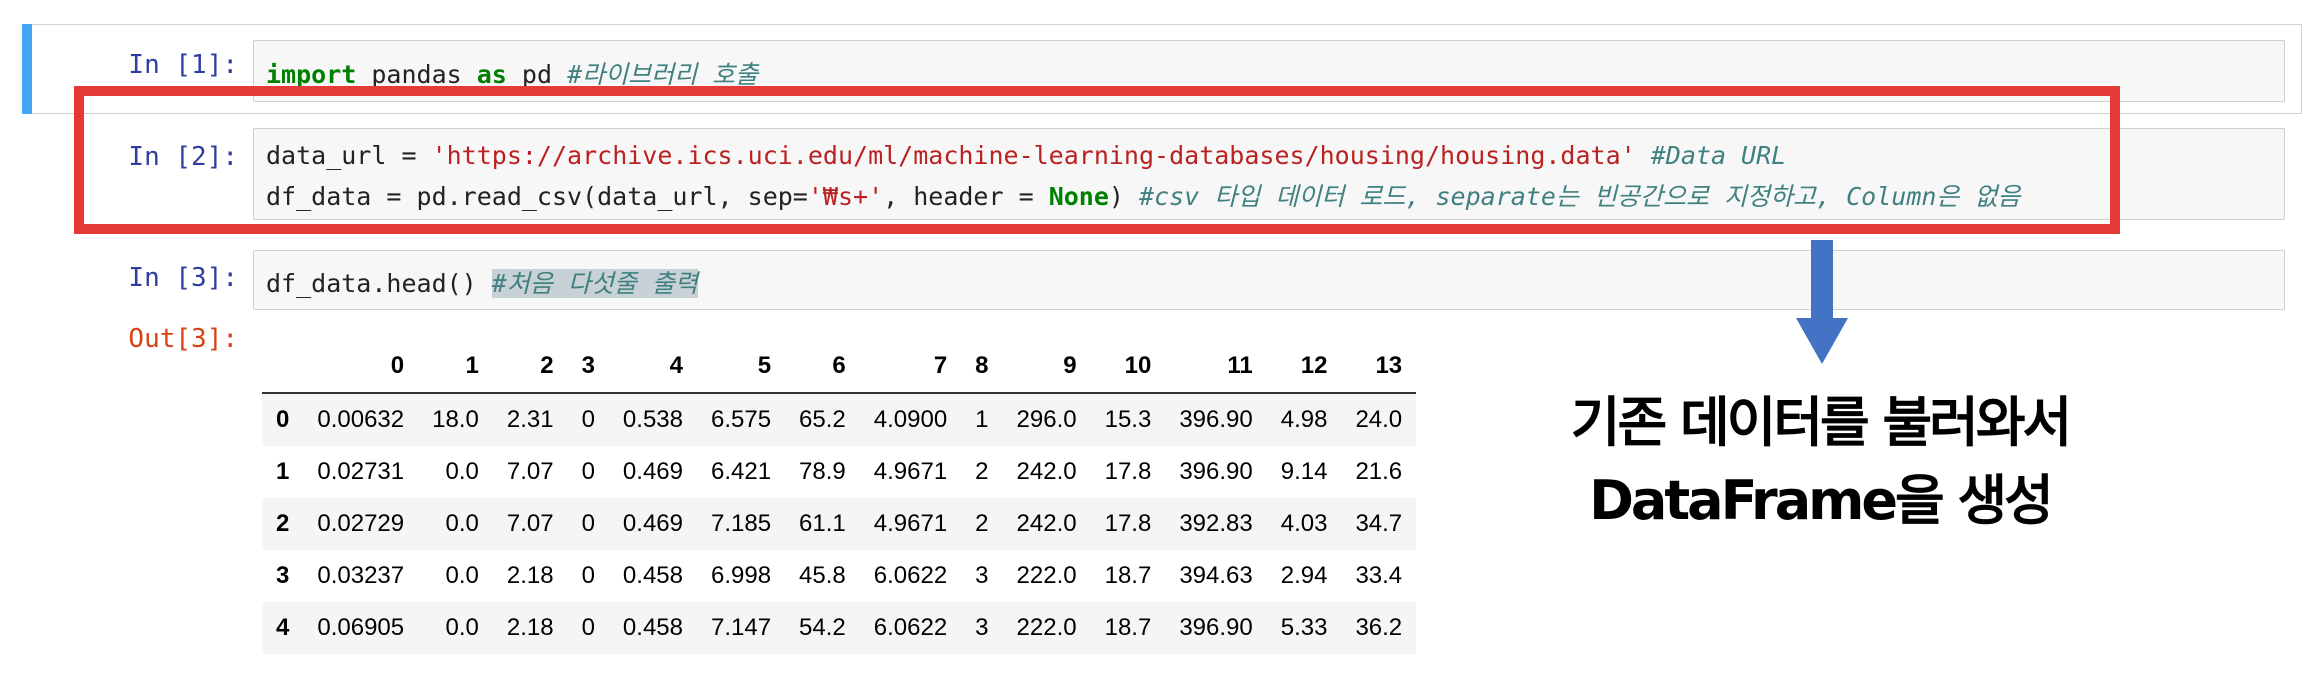  Describe the element at coordinates (741, 367) in the screenshot. I see `column-header: 5` at that location.